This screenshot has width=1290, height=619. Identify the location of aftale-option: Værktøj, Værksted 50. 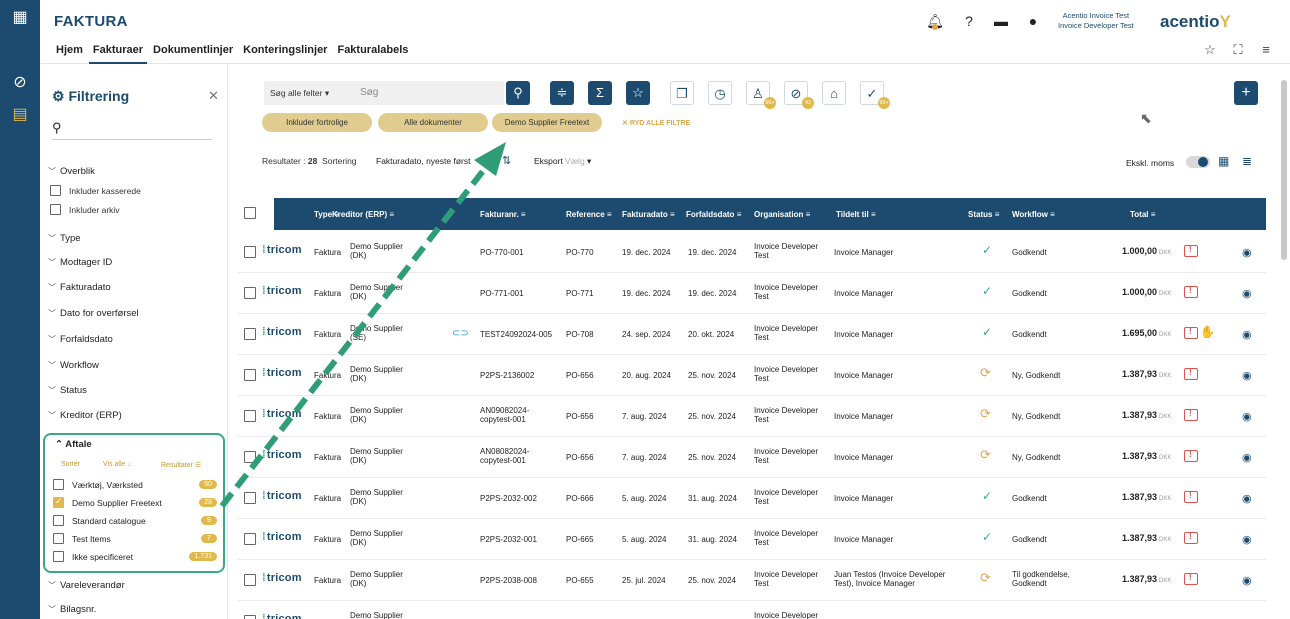
(135, 484).